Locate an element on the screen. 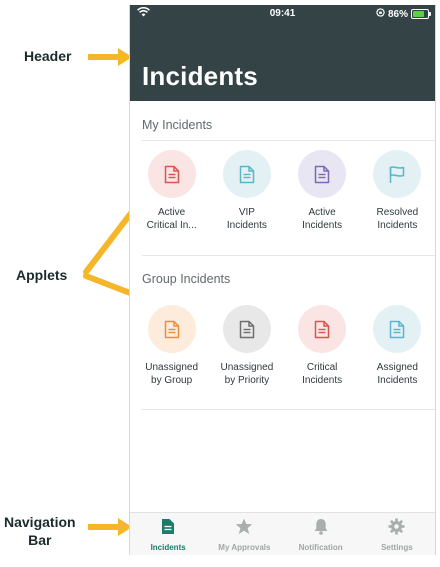 Image resolution: width=440 pixels, height=567 pixels. applet-label: VIP Incidents is located at coordinates (246, 219).